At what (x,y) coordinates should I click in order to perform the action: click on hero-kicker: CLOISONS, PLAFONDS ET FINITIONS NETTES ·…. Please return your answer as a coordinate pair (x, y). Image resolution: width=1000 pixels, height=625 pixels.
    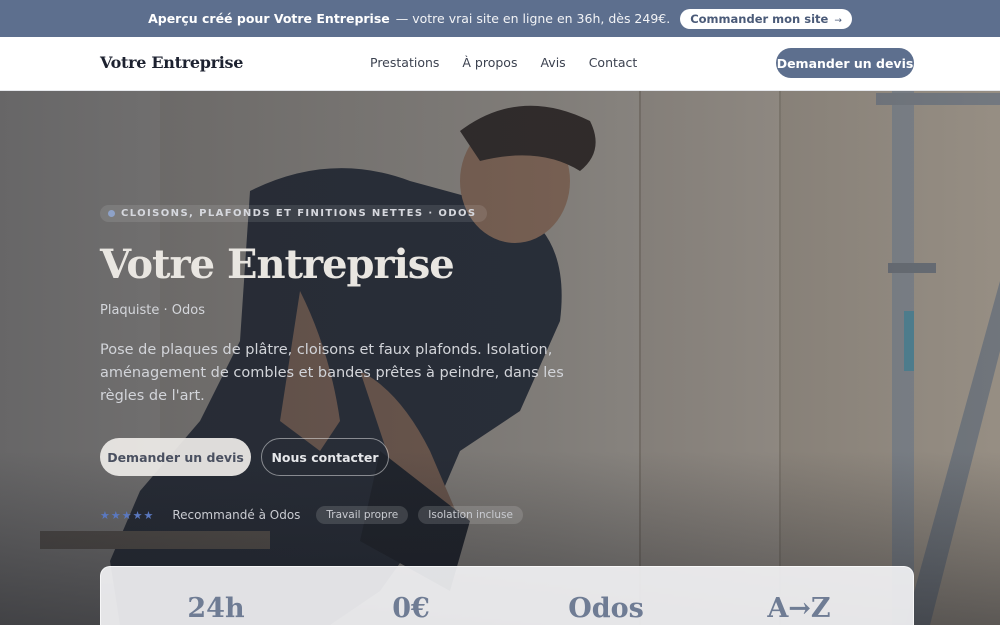
    Looking at the image, I should click on (293, 213).